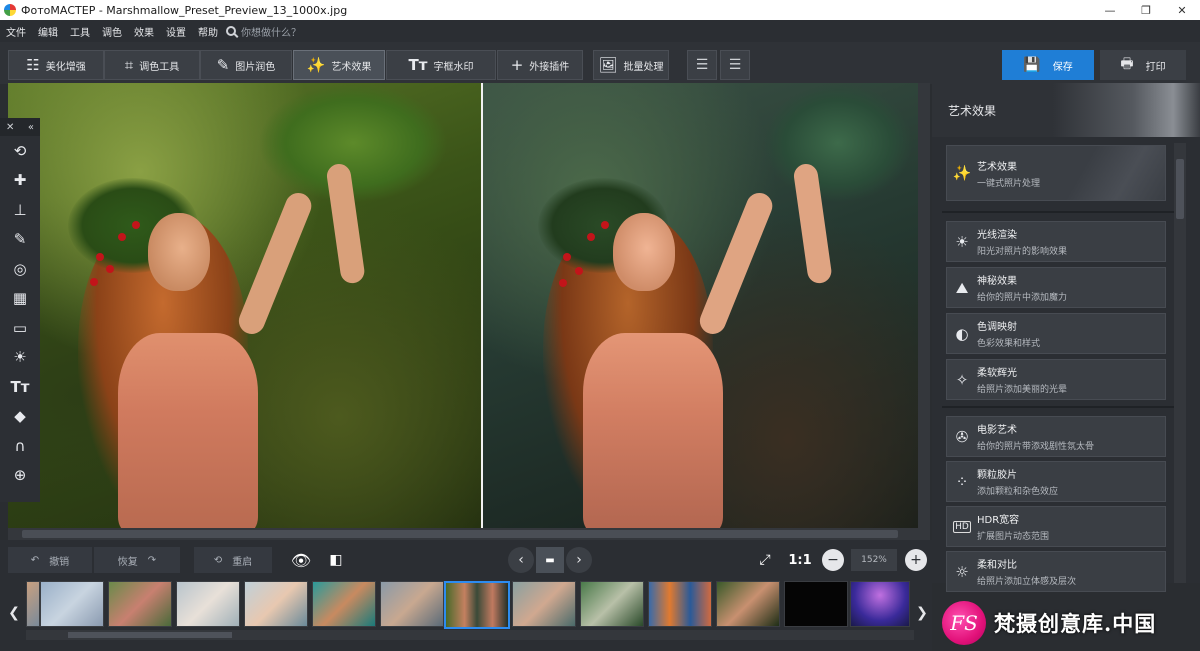  I want to click on effect-hdr: HD HDR宽容 扩展图片动态范围, so click(1056, 526).